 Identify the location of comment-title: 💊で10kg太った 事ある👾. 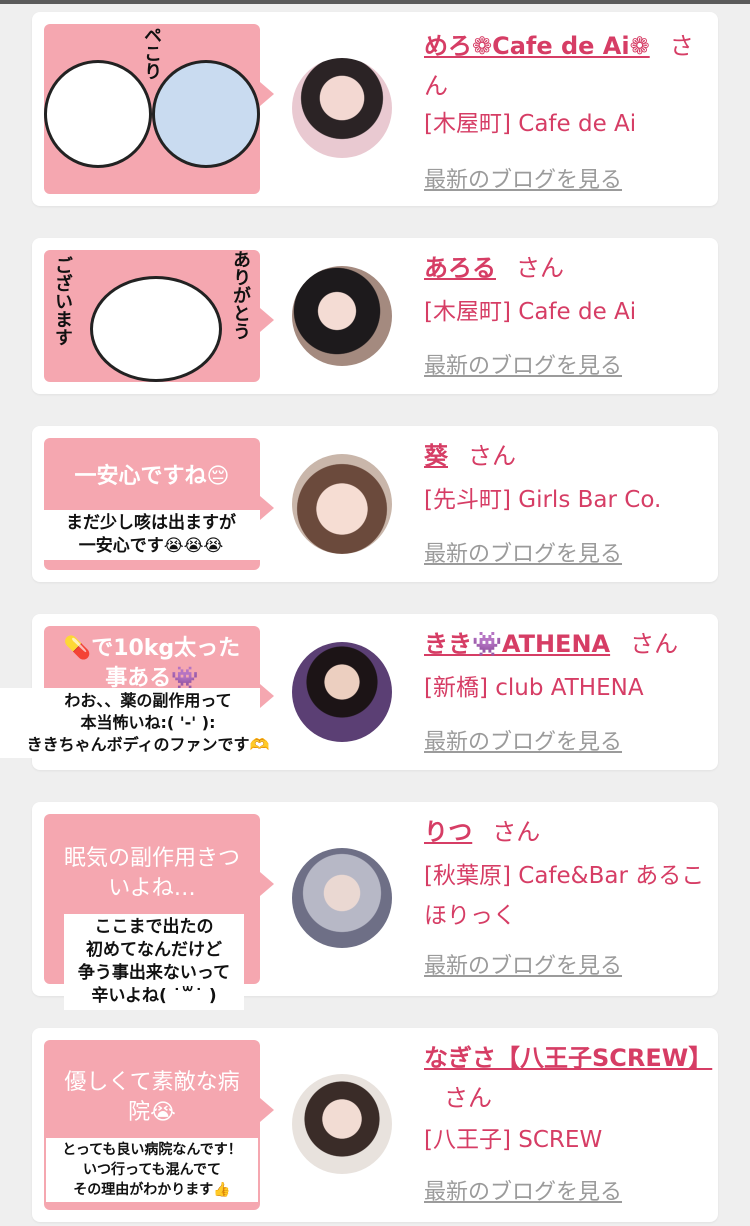
(152, 663).